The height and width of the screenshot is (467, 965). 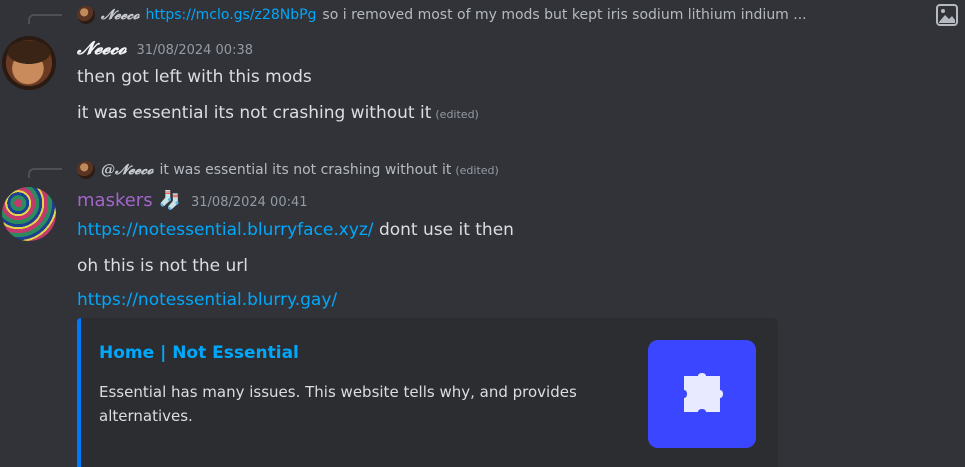 What do you see at coordinates (230, 15) in the screenshot?
I see `reply-link: https://mclo.gs/z28NbPg` at bounding box center [230, 15].